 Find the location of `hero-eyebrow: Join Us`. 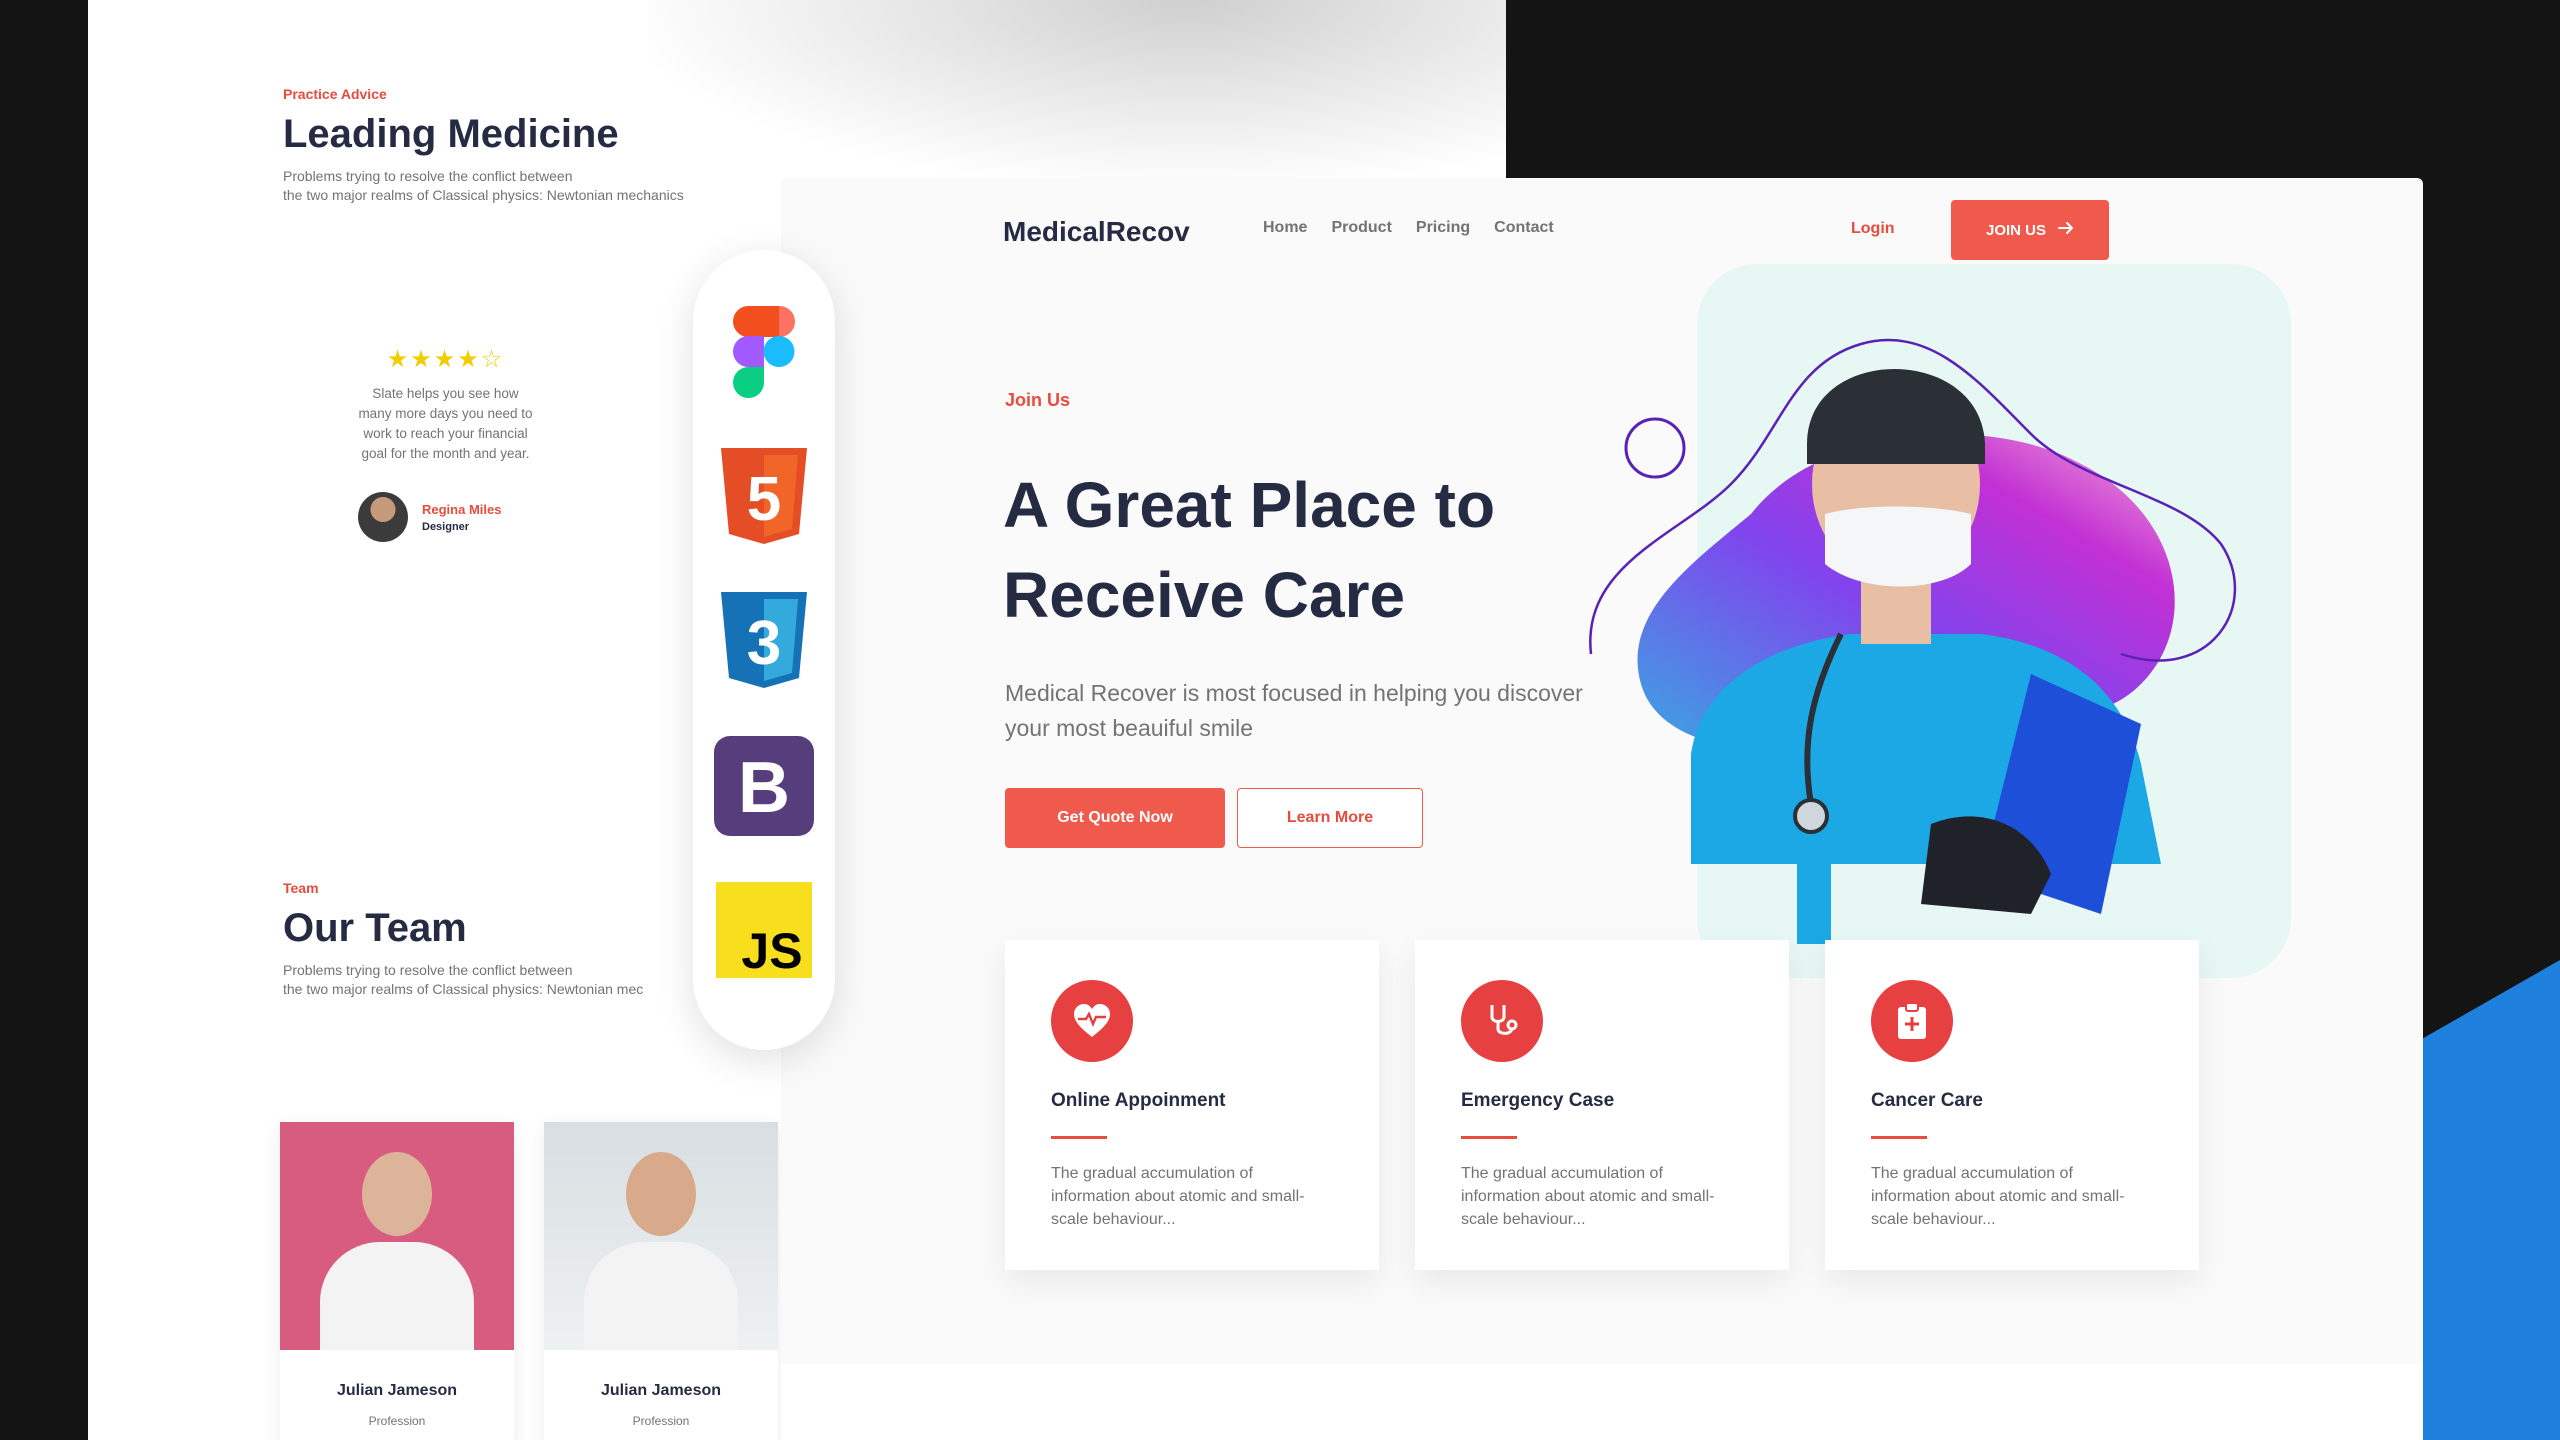

hero-eyebrow: Join Us is located at coordinates (1038, 400).